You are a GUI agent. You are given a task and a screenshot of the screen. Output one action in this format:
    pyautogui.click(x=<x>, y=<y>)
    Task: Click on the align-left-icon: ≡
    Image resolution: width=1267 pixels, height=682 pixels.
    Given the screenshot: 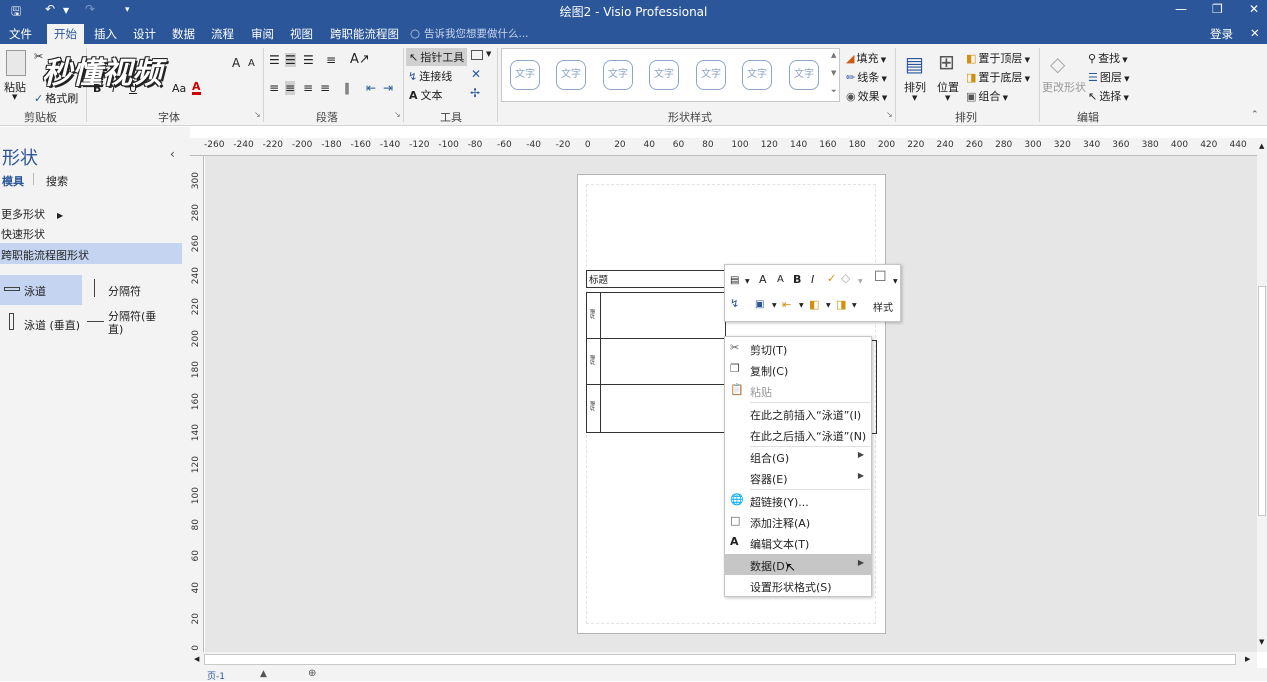 What is the action you would take?
    pyautogui.click(x=274, y=88)
    